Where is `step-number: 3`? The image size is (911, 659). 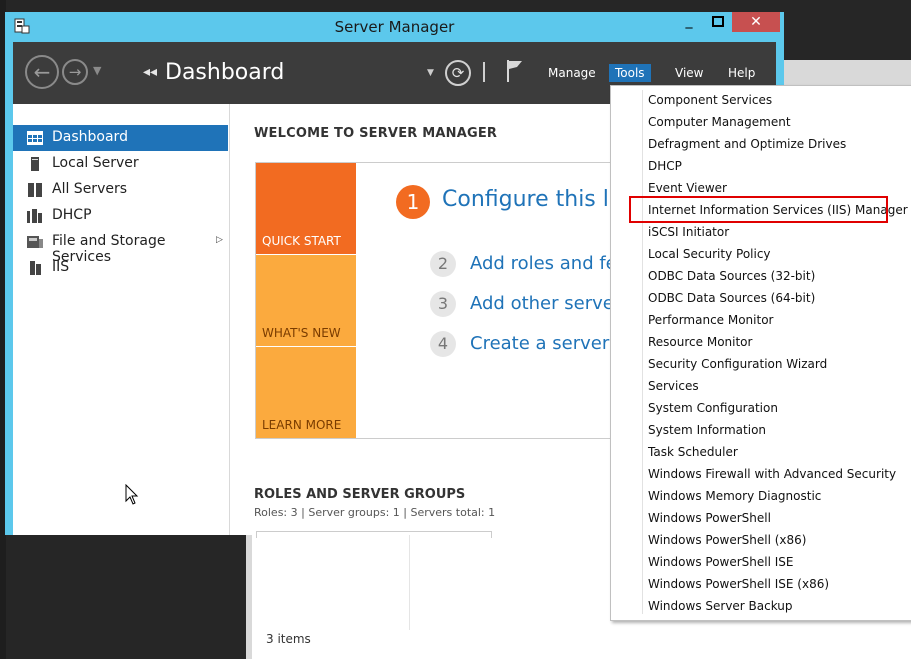
step-number: 3 is located at coordinates (443, 304).